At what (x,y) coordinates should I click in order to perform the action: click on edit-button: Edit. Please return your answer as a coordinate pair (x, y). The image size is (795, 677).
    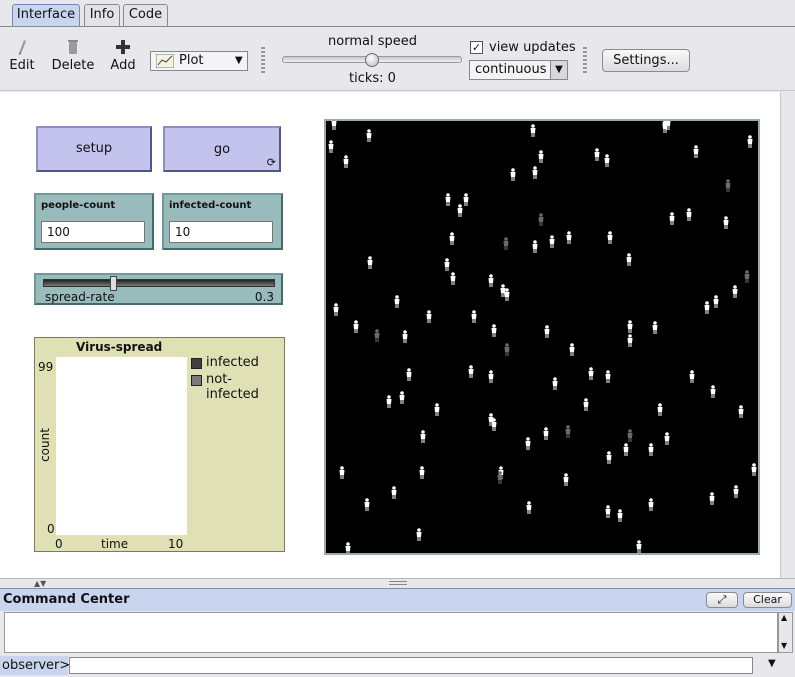
    Looking at the image, I should click on (23, 54).